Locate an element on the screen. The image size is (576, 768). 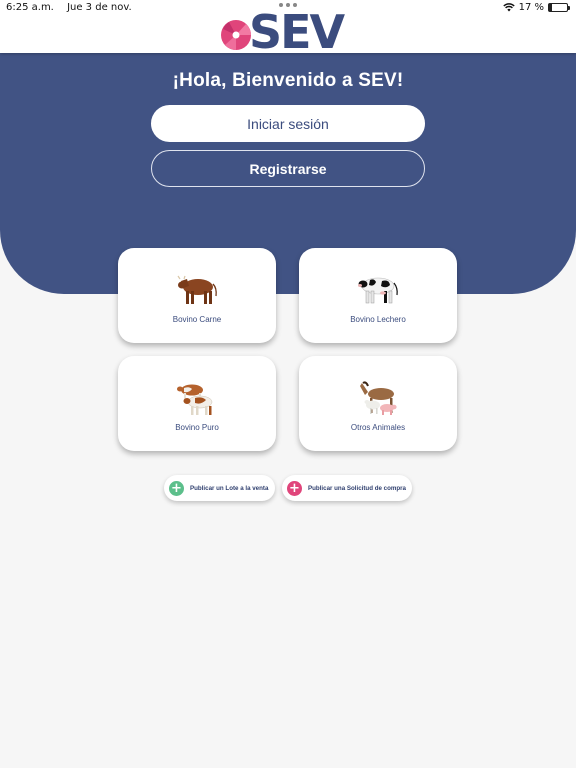
category-card-bovino-puro: Bovino Puro is located at coordinates (197, 403).